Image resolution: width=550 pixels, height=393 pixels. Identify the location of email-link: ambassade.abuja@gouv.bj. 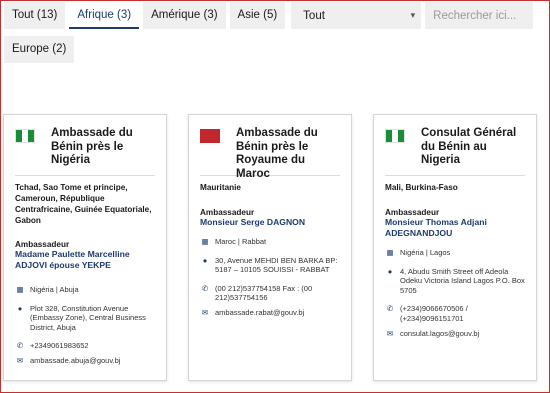
(75, 361).